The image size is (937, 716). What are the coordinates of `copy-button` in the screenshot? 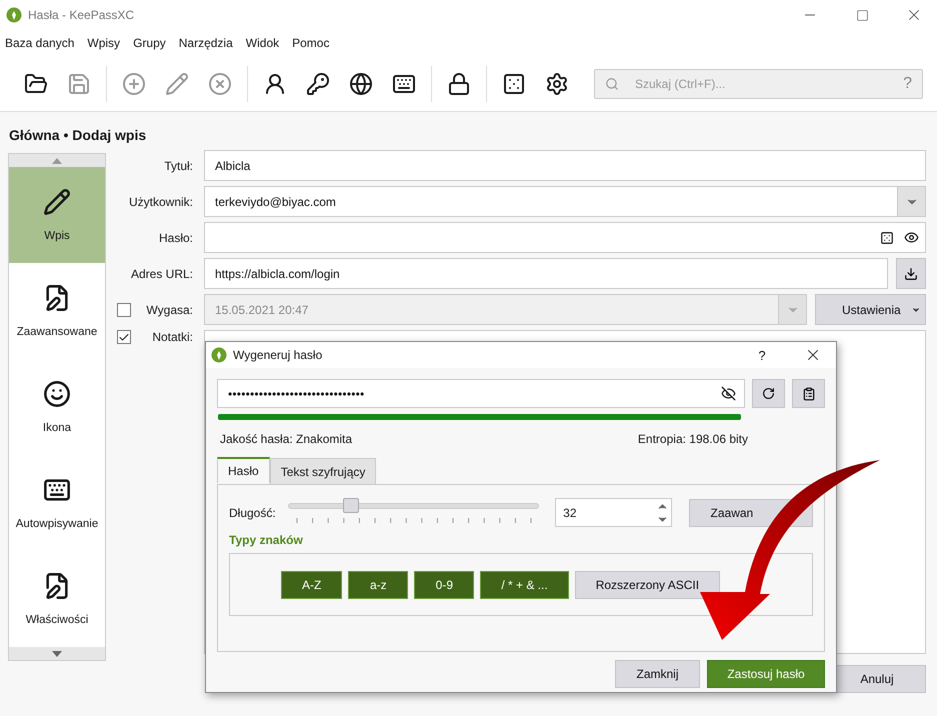 It's located at (808, 393).